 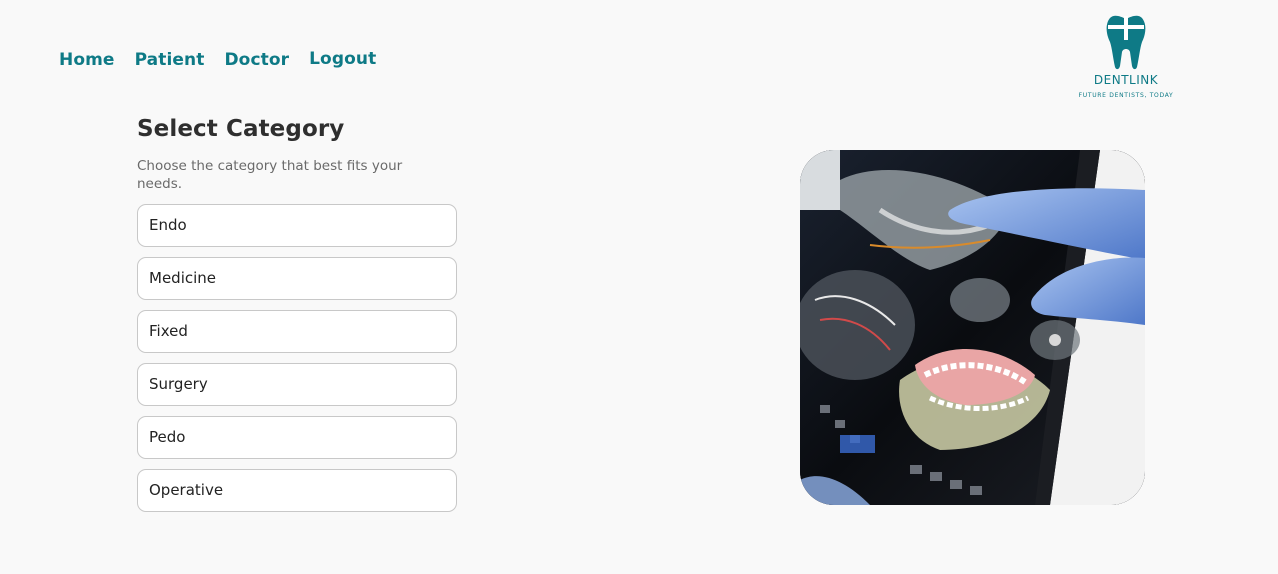 I want to click on top-nav: Home Patient Doctor Logout, so click(x=227, y=59).